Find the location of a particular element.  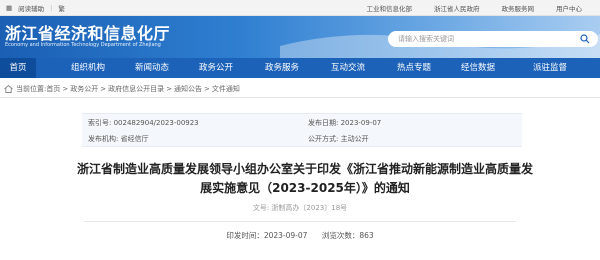

nav-supervision: 派驻监督 is located at coordinates (550, 68).